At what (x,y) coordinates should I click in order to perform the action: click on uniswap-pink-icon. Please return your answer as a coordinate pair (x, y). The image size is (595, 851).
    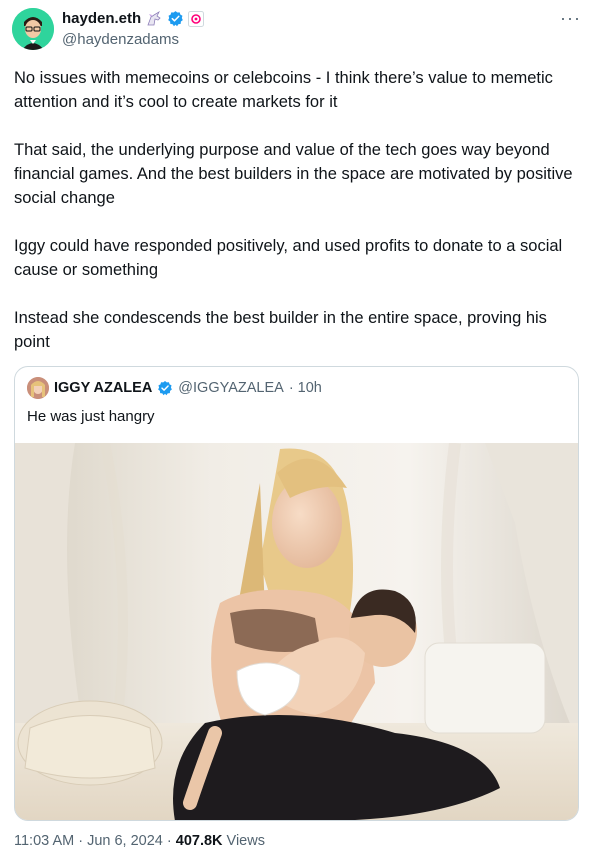
    Looking at the image, I should click on (196, 18).